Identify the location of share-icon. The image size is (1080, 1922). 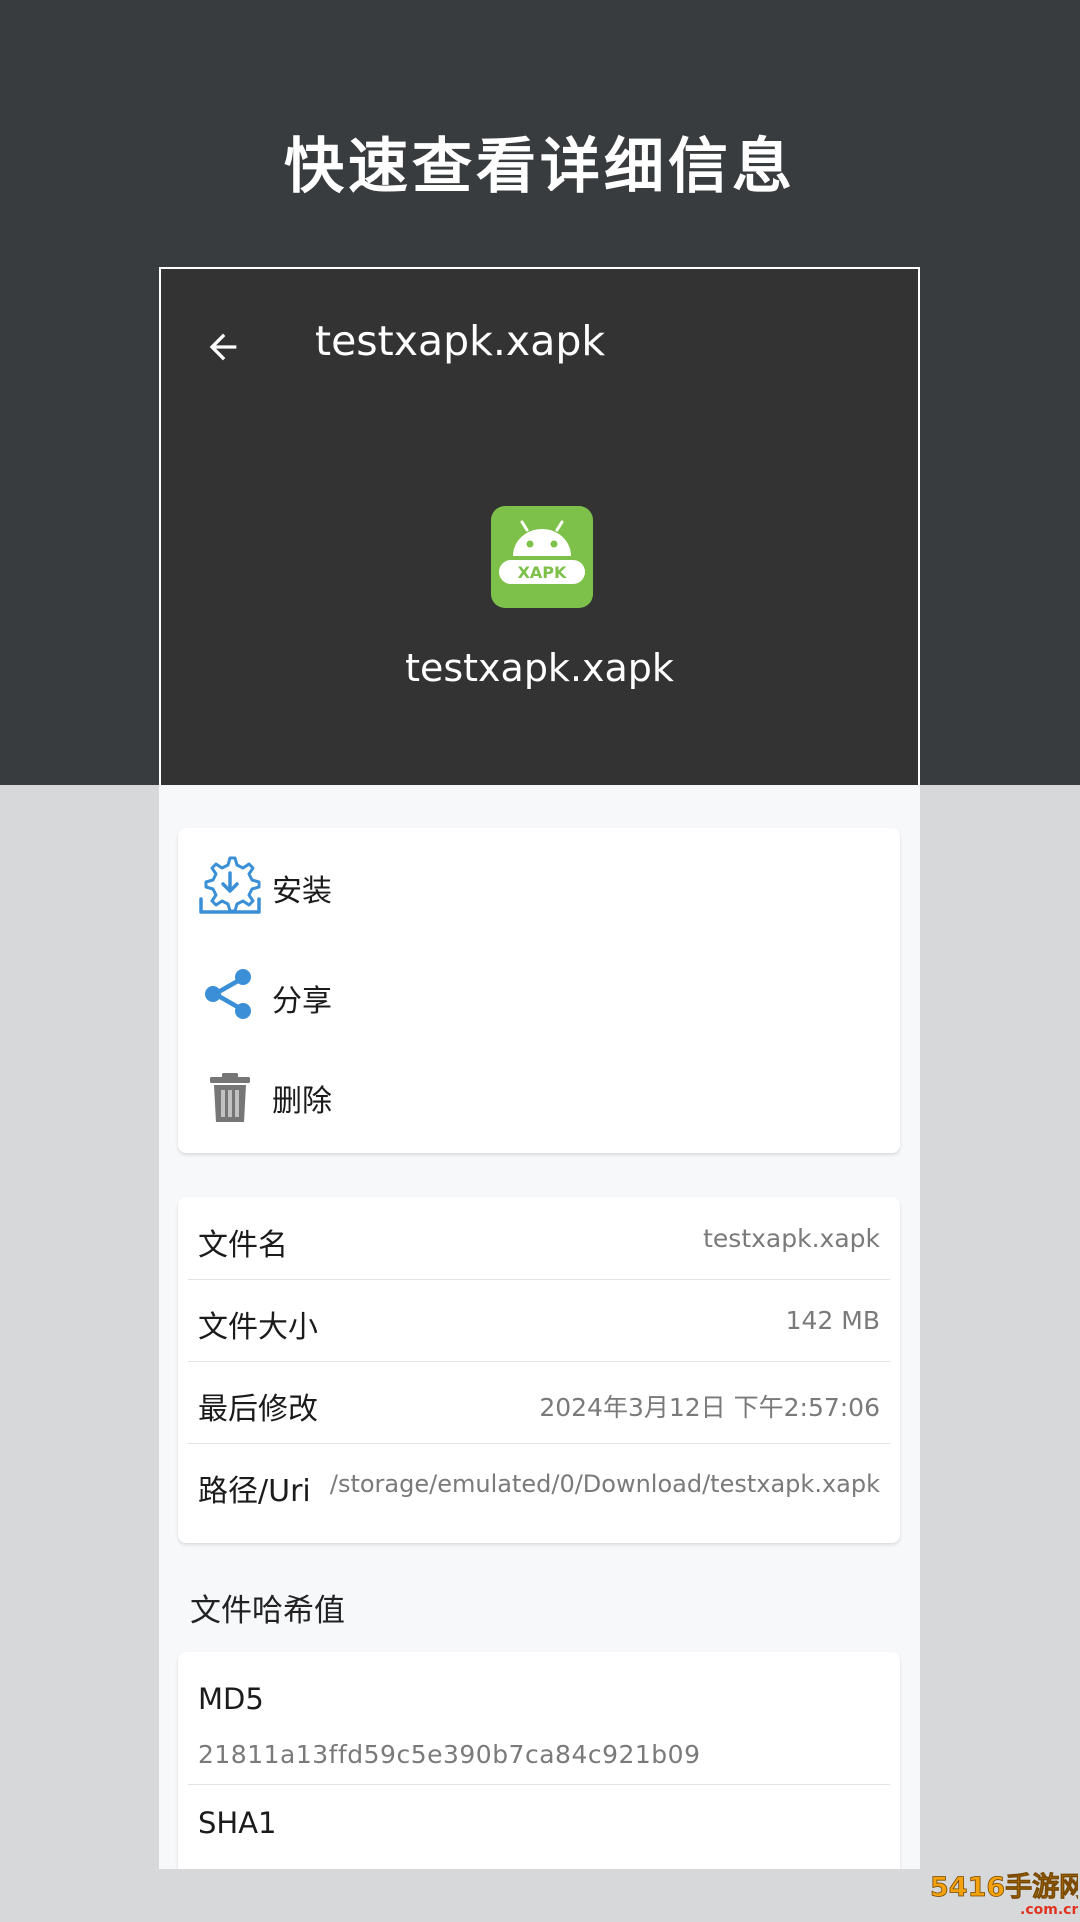
(230, 994).